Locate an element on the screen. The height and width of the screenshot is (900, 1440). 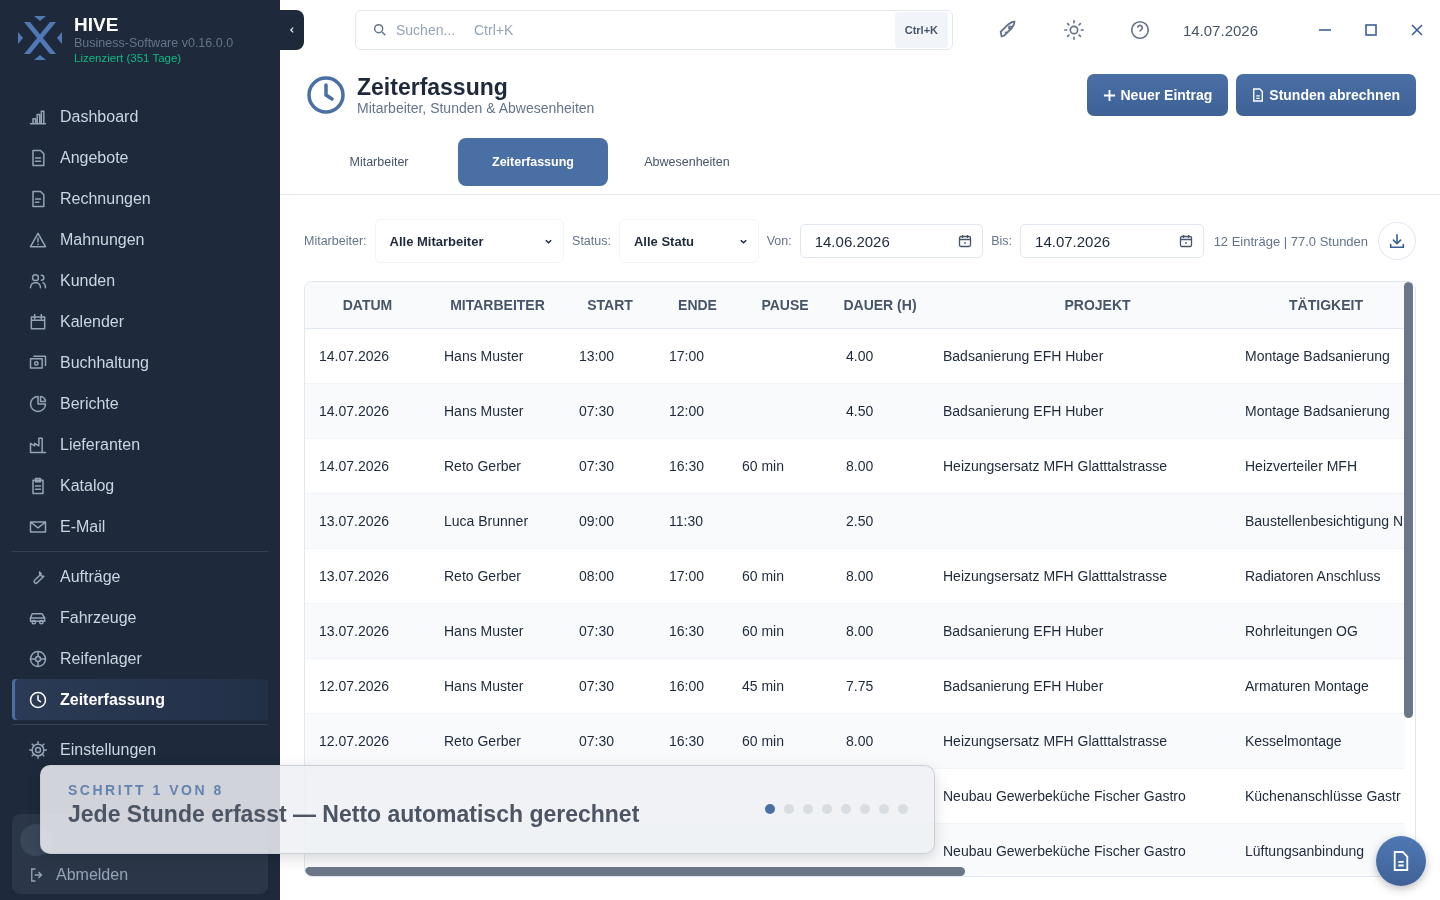
maximize-icon is located at coordinates (1371, 30).